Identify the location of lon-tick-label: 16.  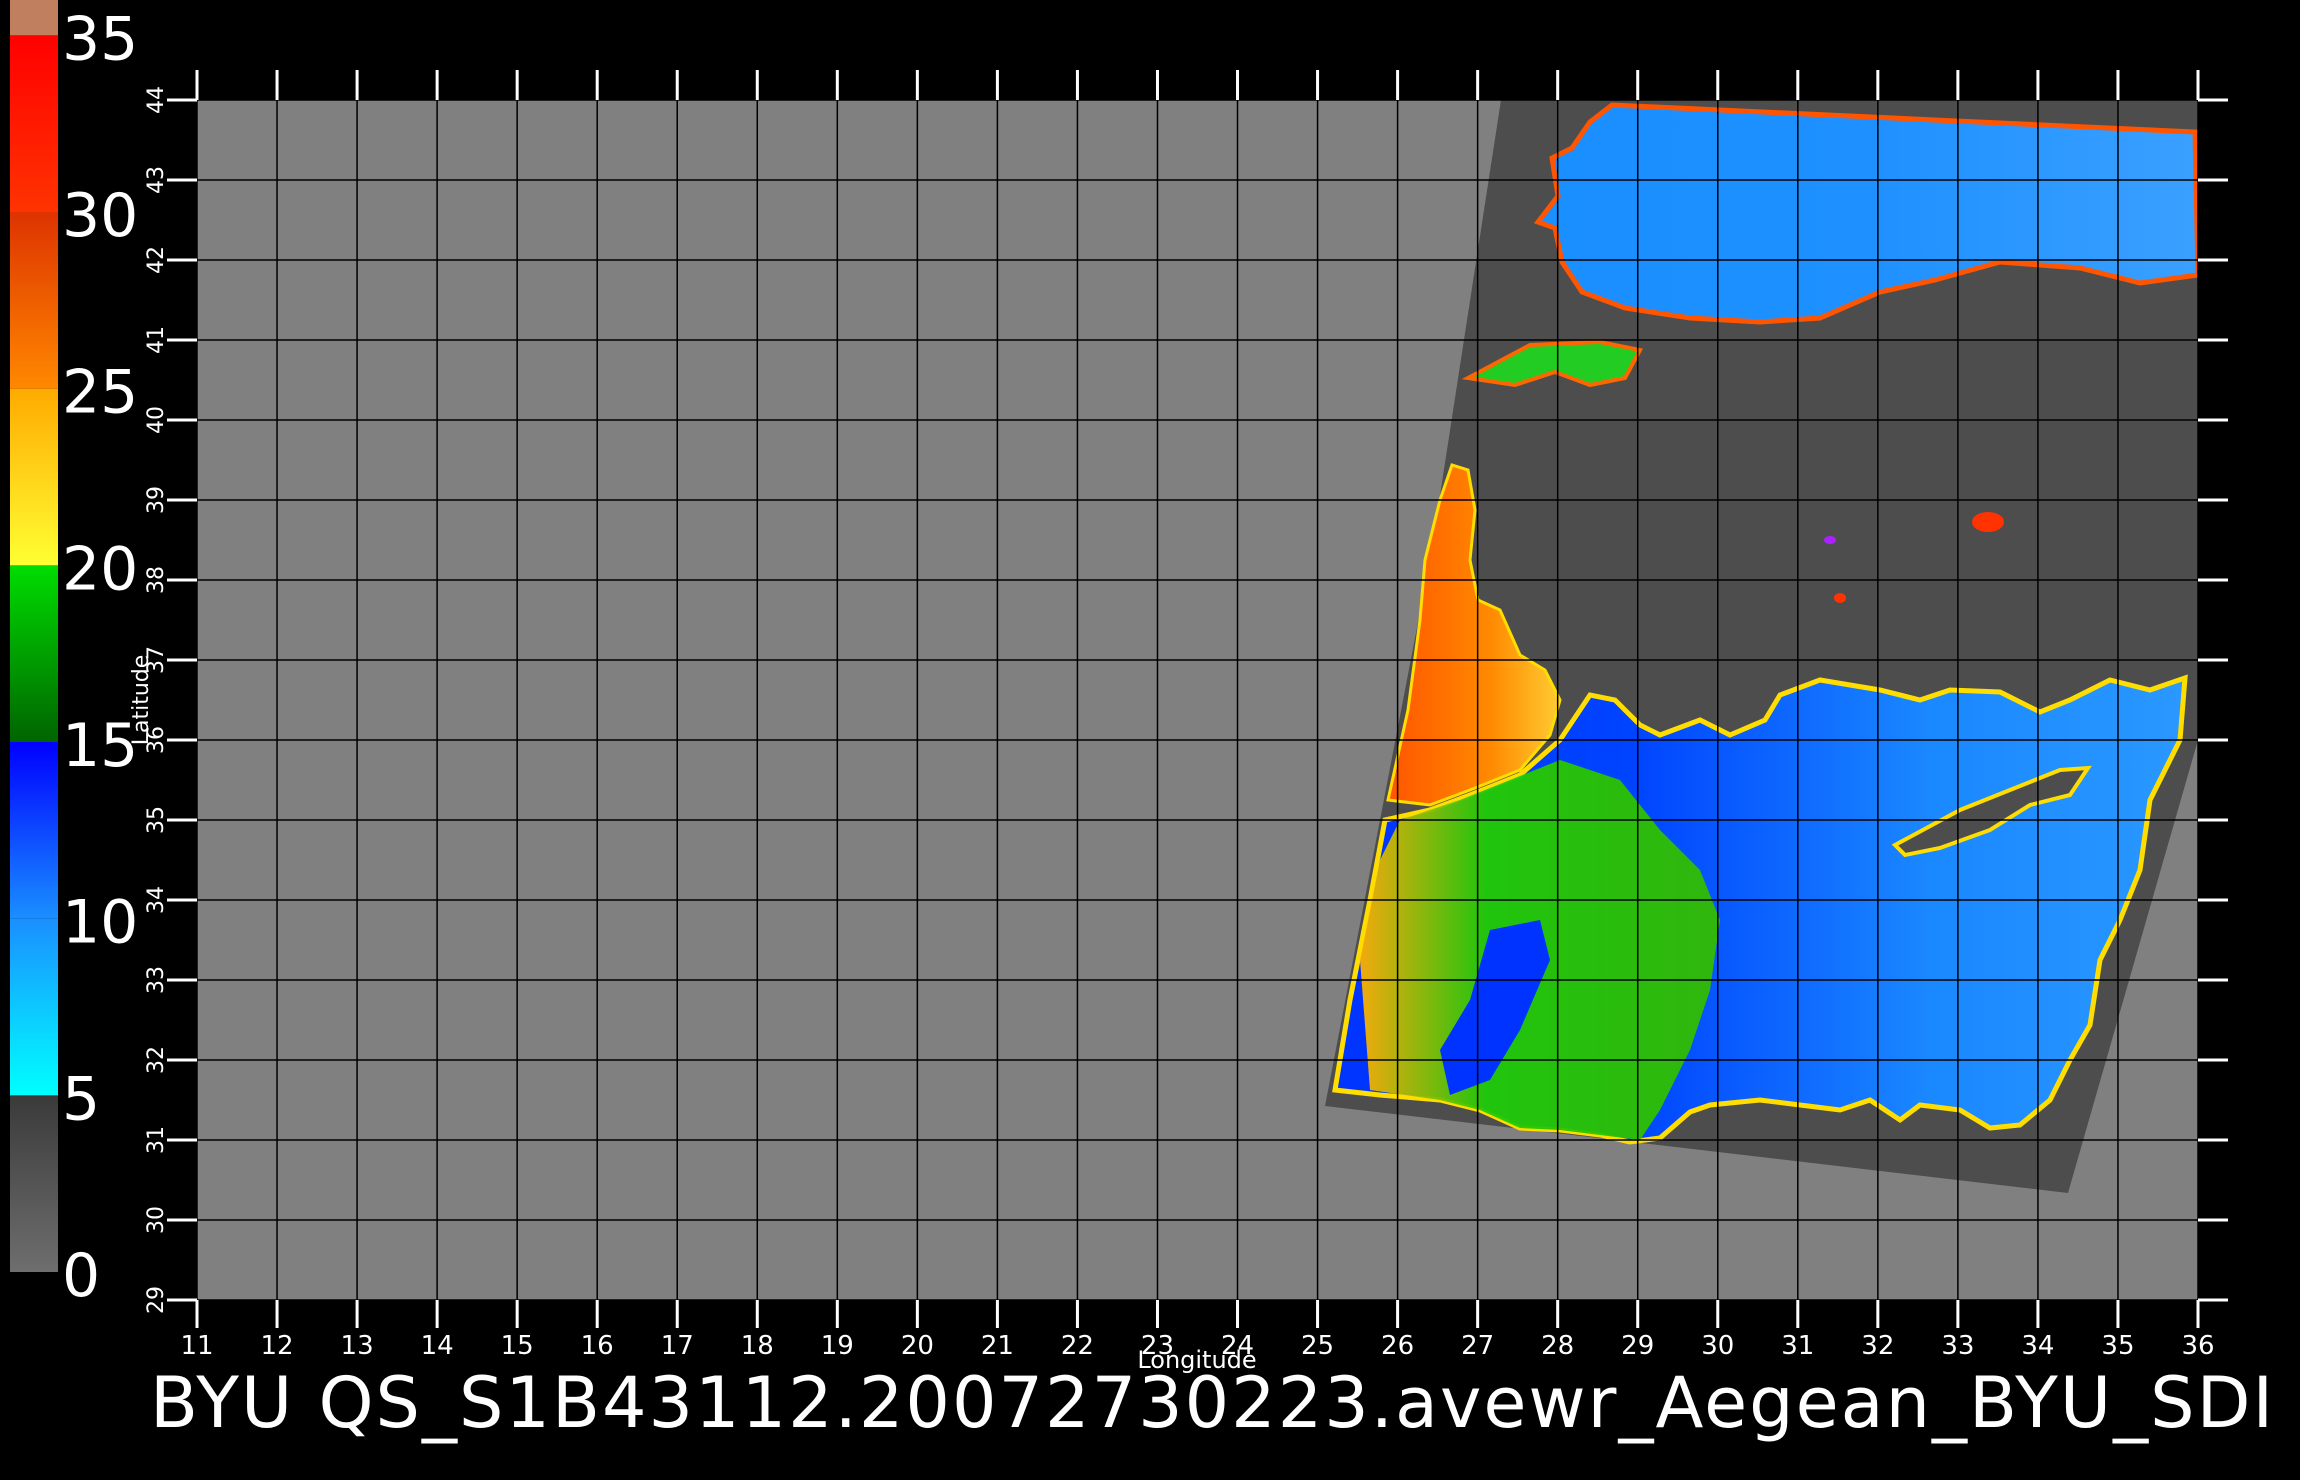
(597, 1346).